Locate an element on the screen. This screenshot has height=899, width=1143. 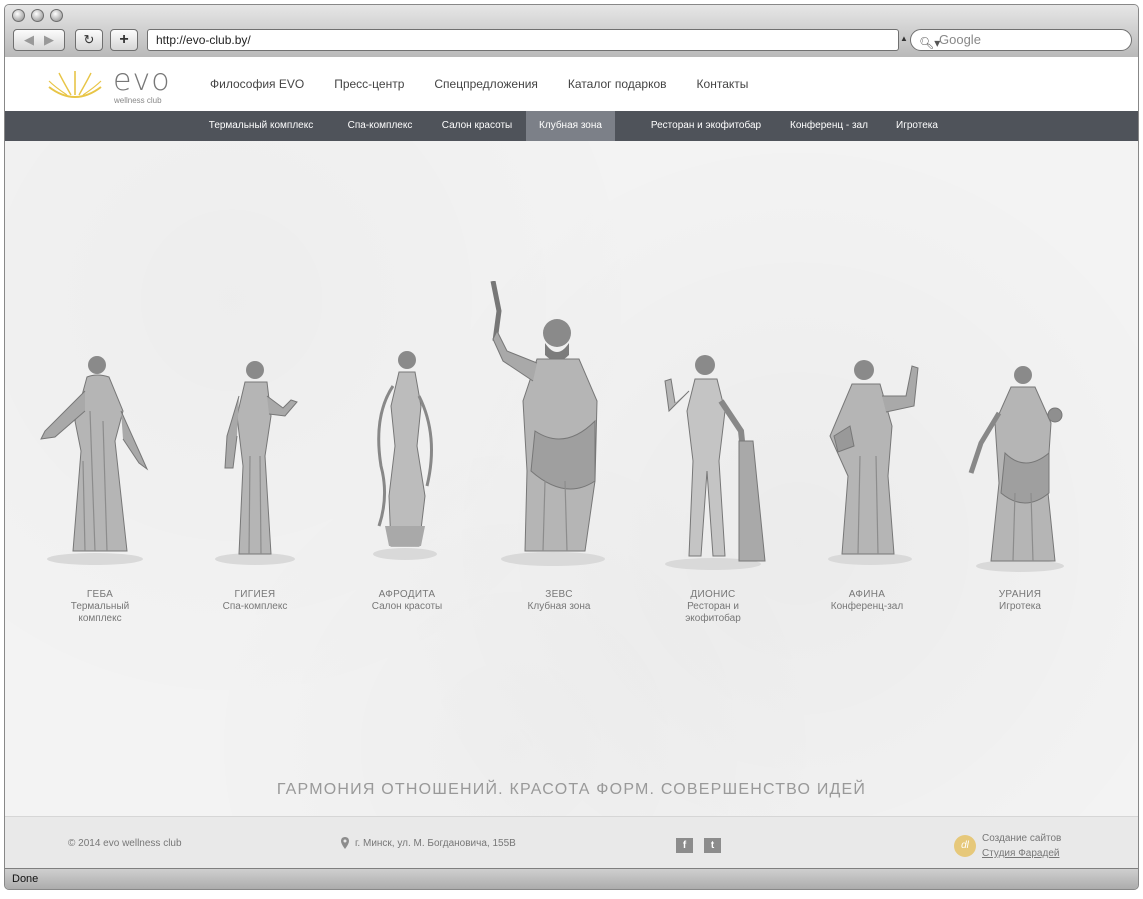
caption-geba: ГЕБА Термальный комплекс is located at coordinates (100, 607).